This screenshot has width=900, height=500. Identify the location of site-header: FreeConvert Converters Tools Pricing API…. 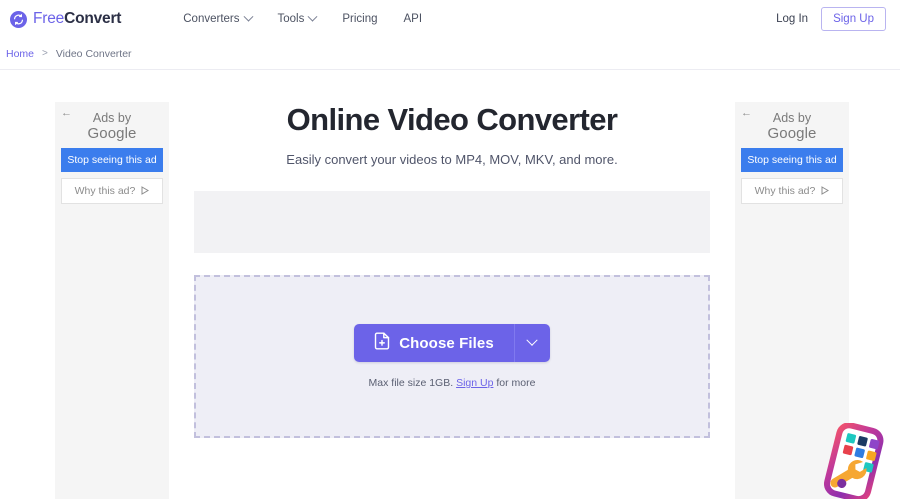
(450, 19).